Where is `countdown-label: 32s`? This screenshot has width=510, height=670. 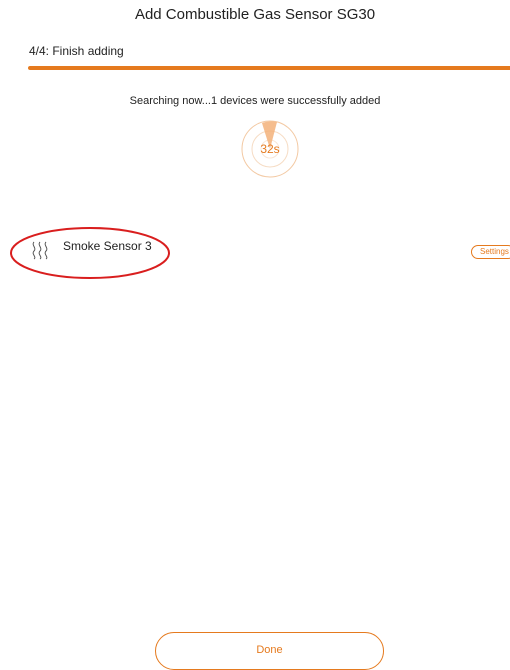
countdown-label: 32s is located at coordinates (270, 149).